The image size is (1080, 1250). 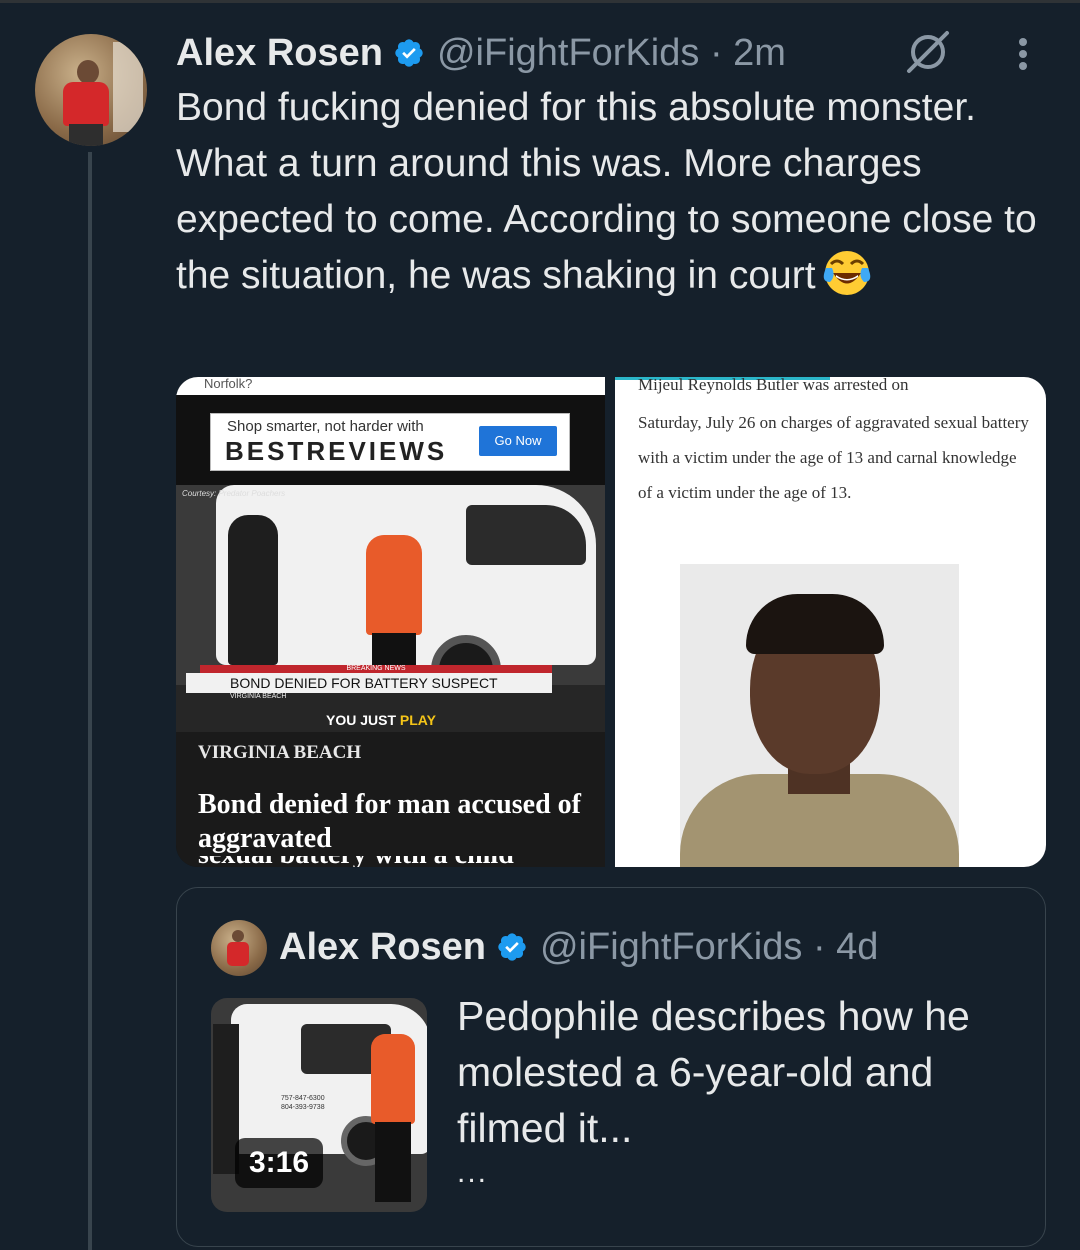 I want to click on quoted-video-thumbnail: 757-847-6300 804-393-9738 3:16, so click(x=319, y=1105).